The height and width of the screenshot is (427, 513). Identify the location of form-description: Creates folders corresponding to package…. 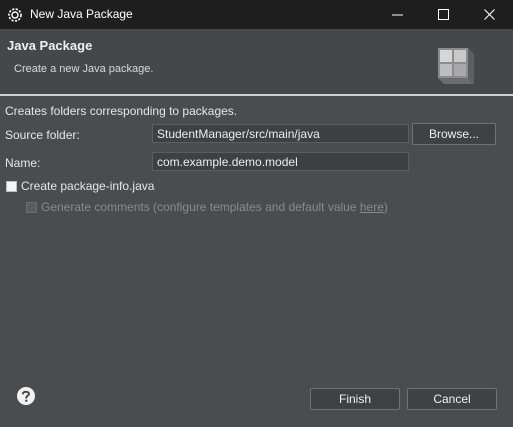
(121, 111).